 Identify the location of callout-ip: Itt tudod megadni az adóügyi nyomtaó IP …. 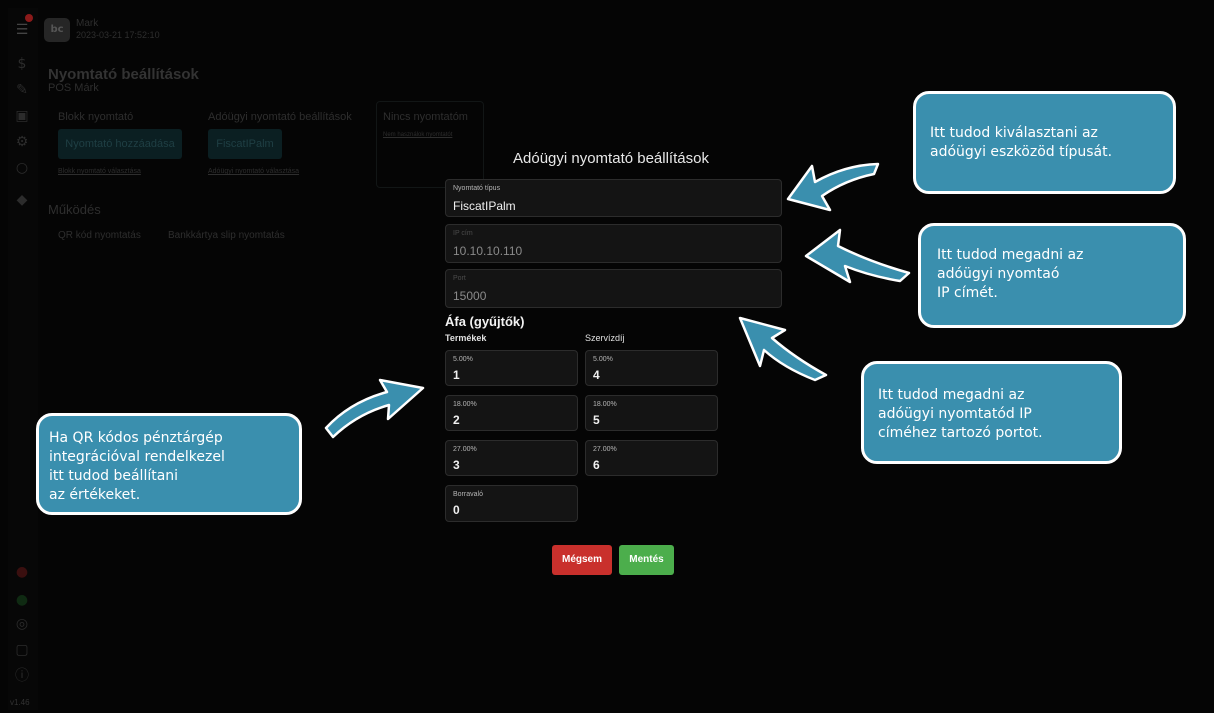
(1052, 275).